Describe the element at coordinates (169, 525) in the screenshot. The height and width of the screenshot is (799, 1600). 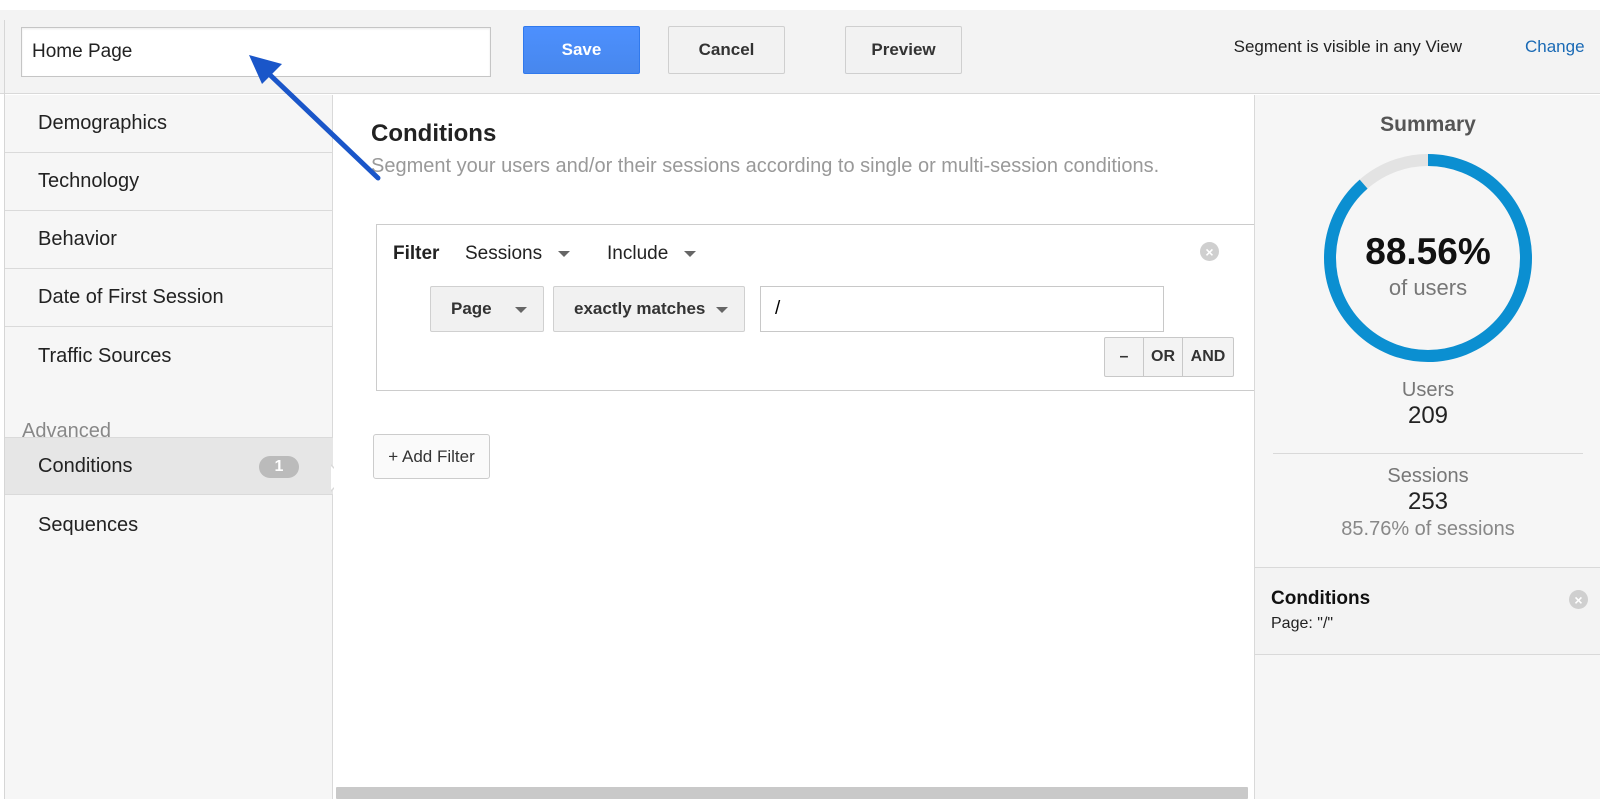
I see `sidebar-item-sequences: Sequences` at that location.